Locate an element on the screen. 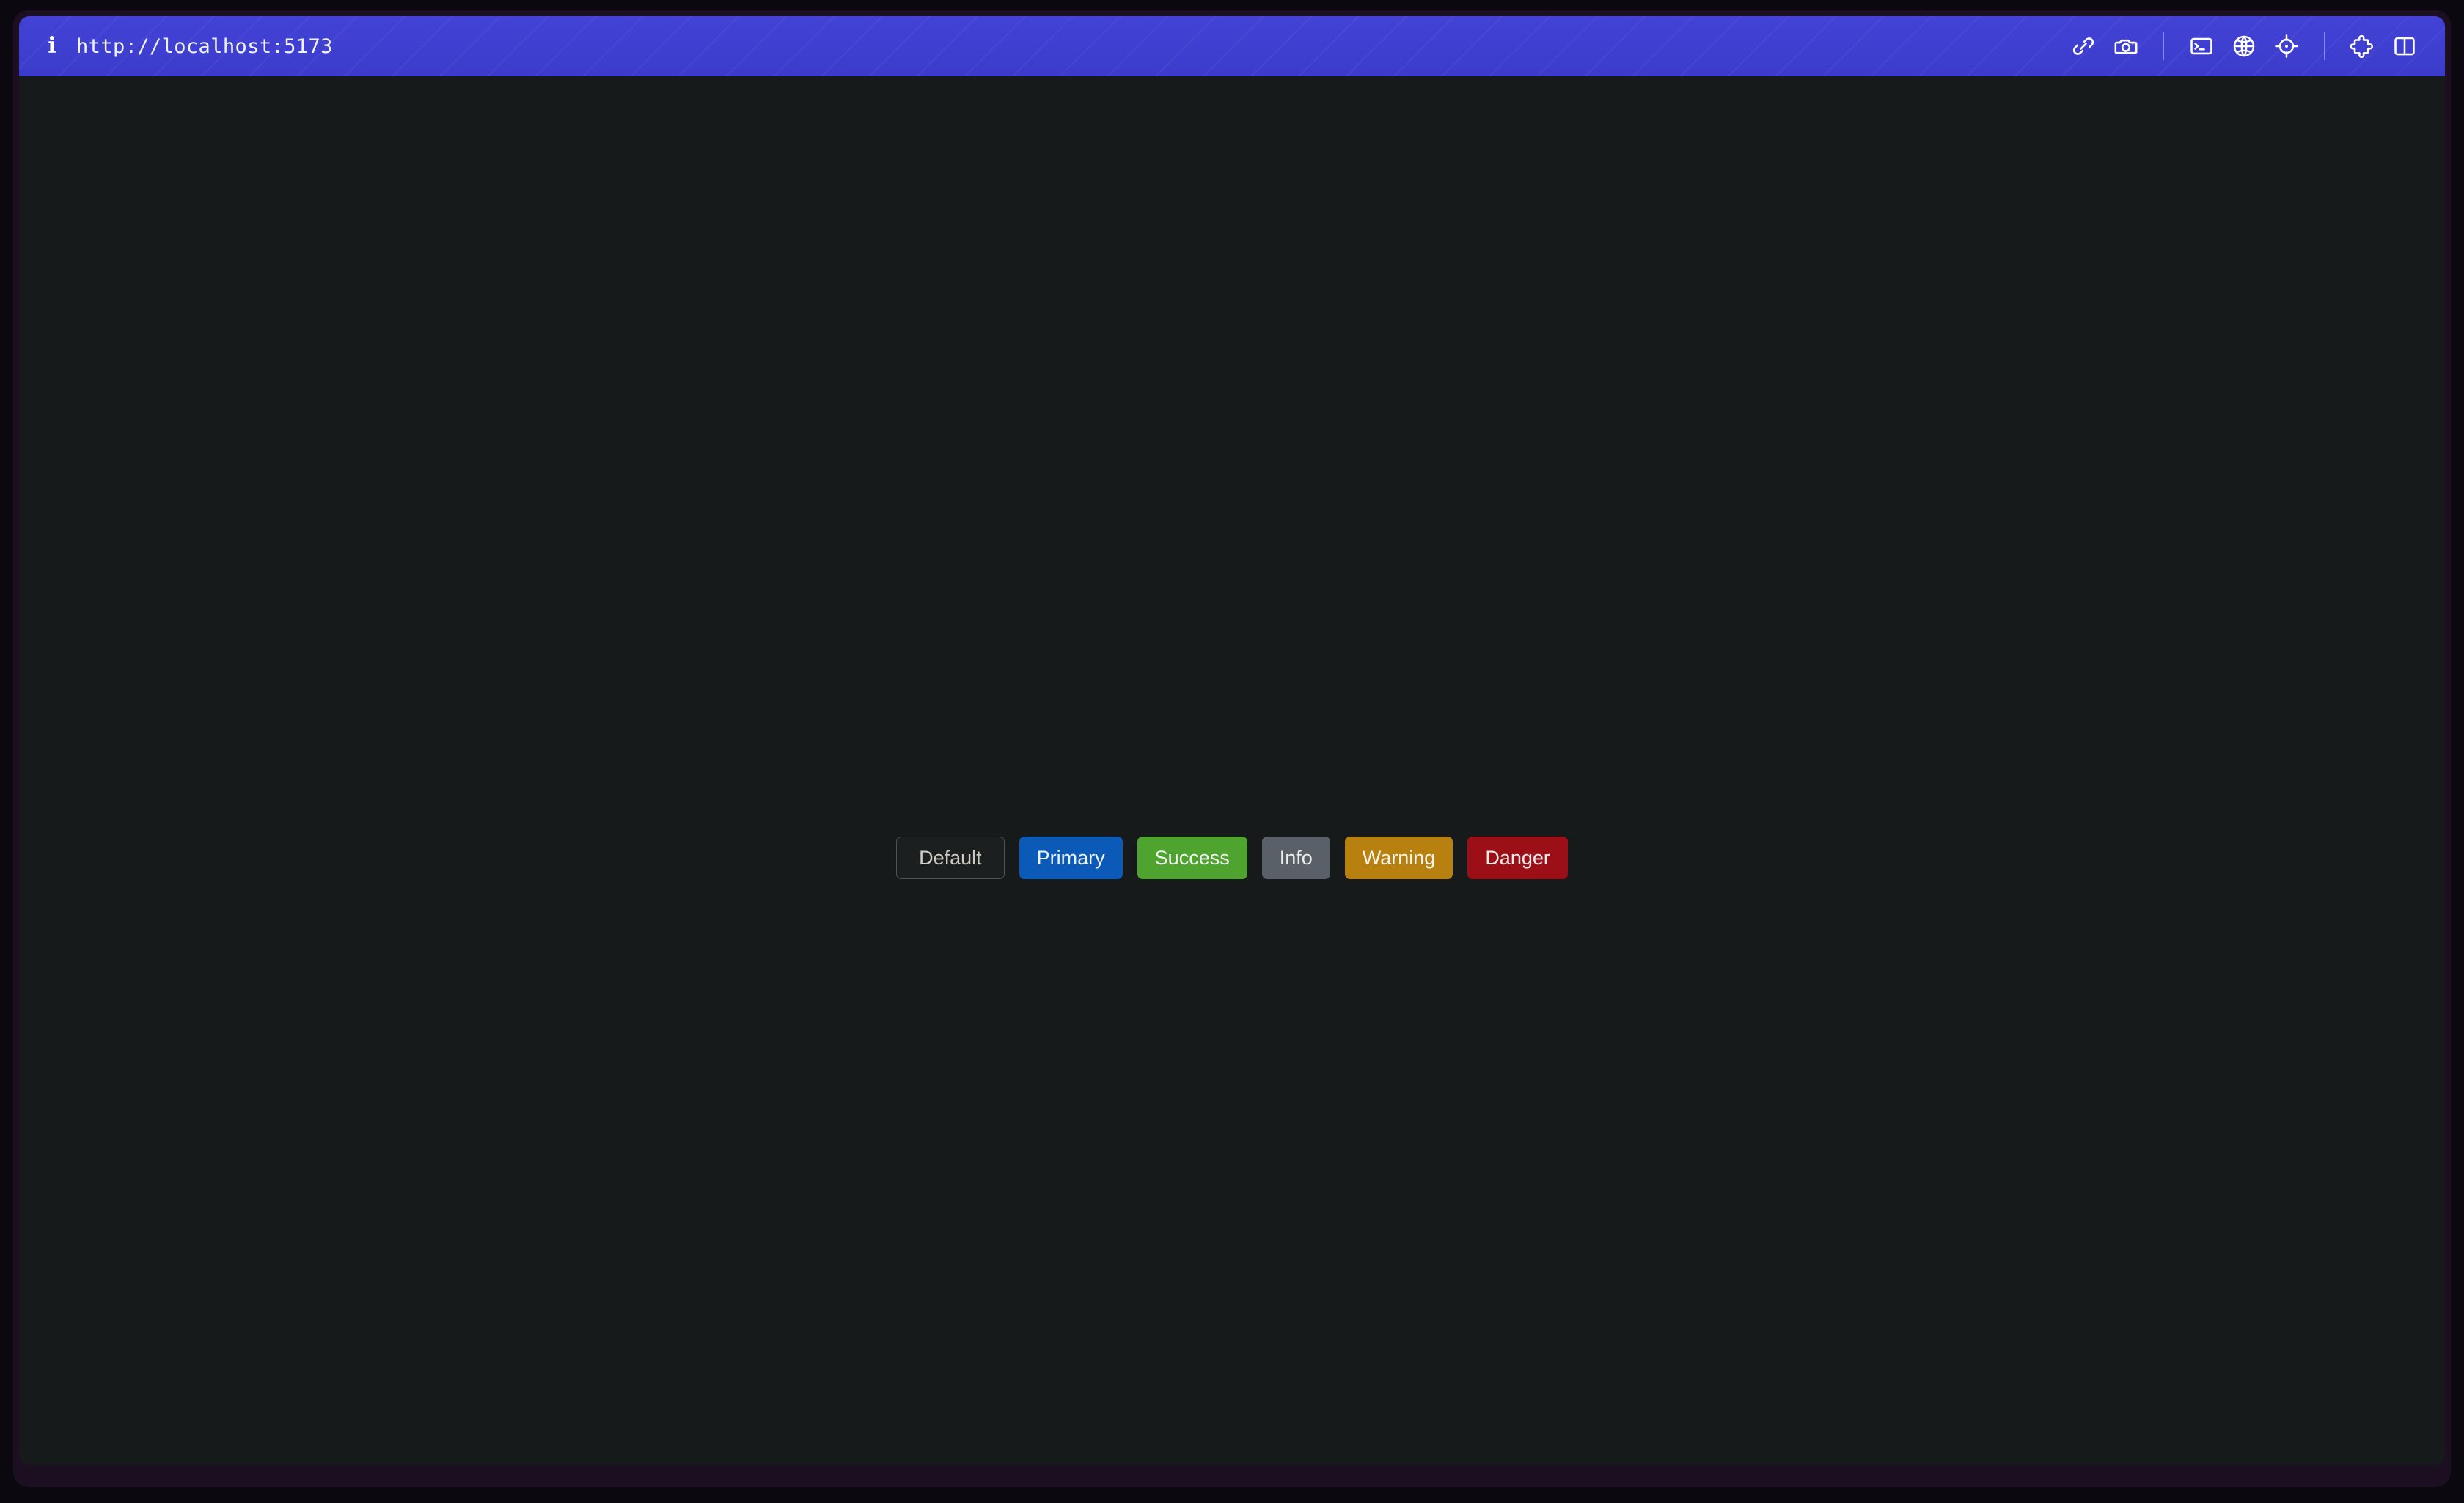  crosshair-icon is located at coordinates (2286, 46).